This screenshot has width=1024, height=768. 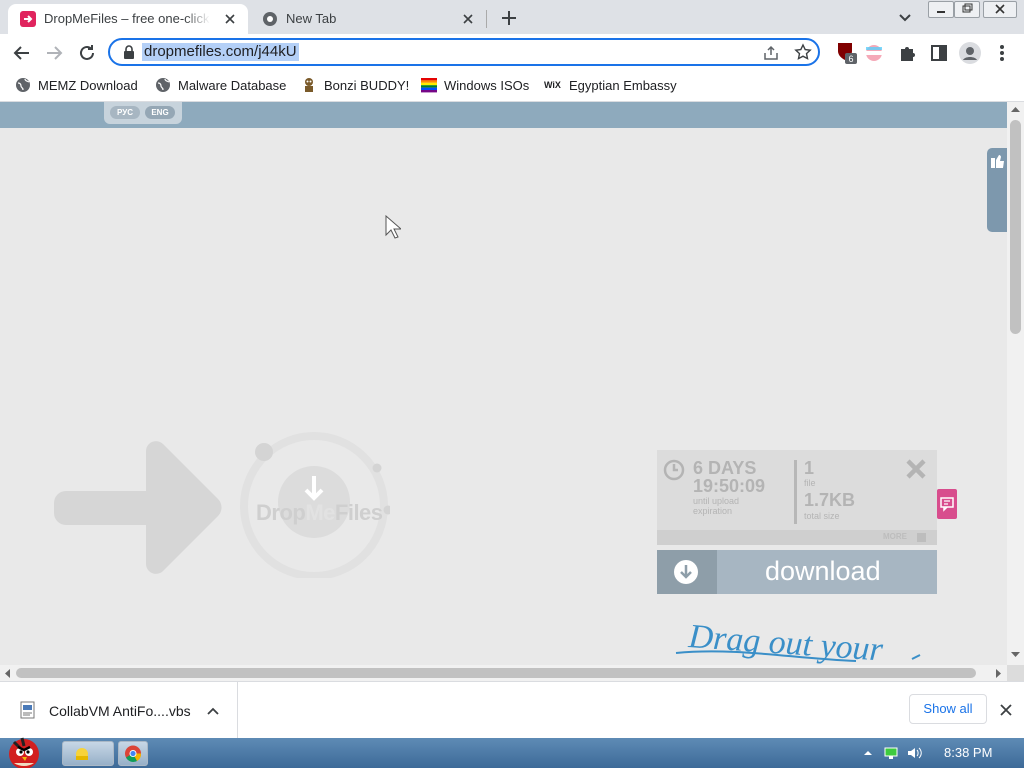 What do you see at coordinates (88, 753) in the screenshot?
I see `taskbar-explorer-button` at bounding box center [88, 753].